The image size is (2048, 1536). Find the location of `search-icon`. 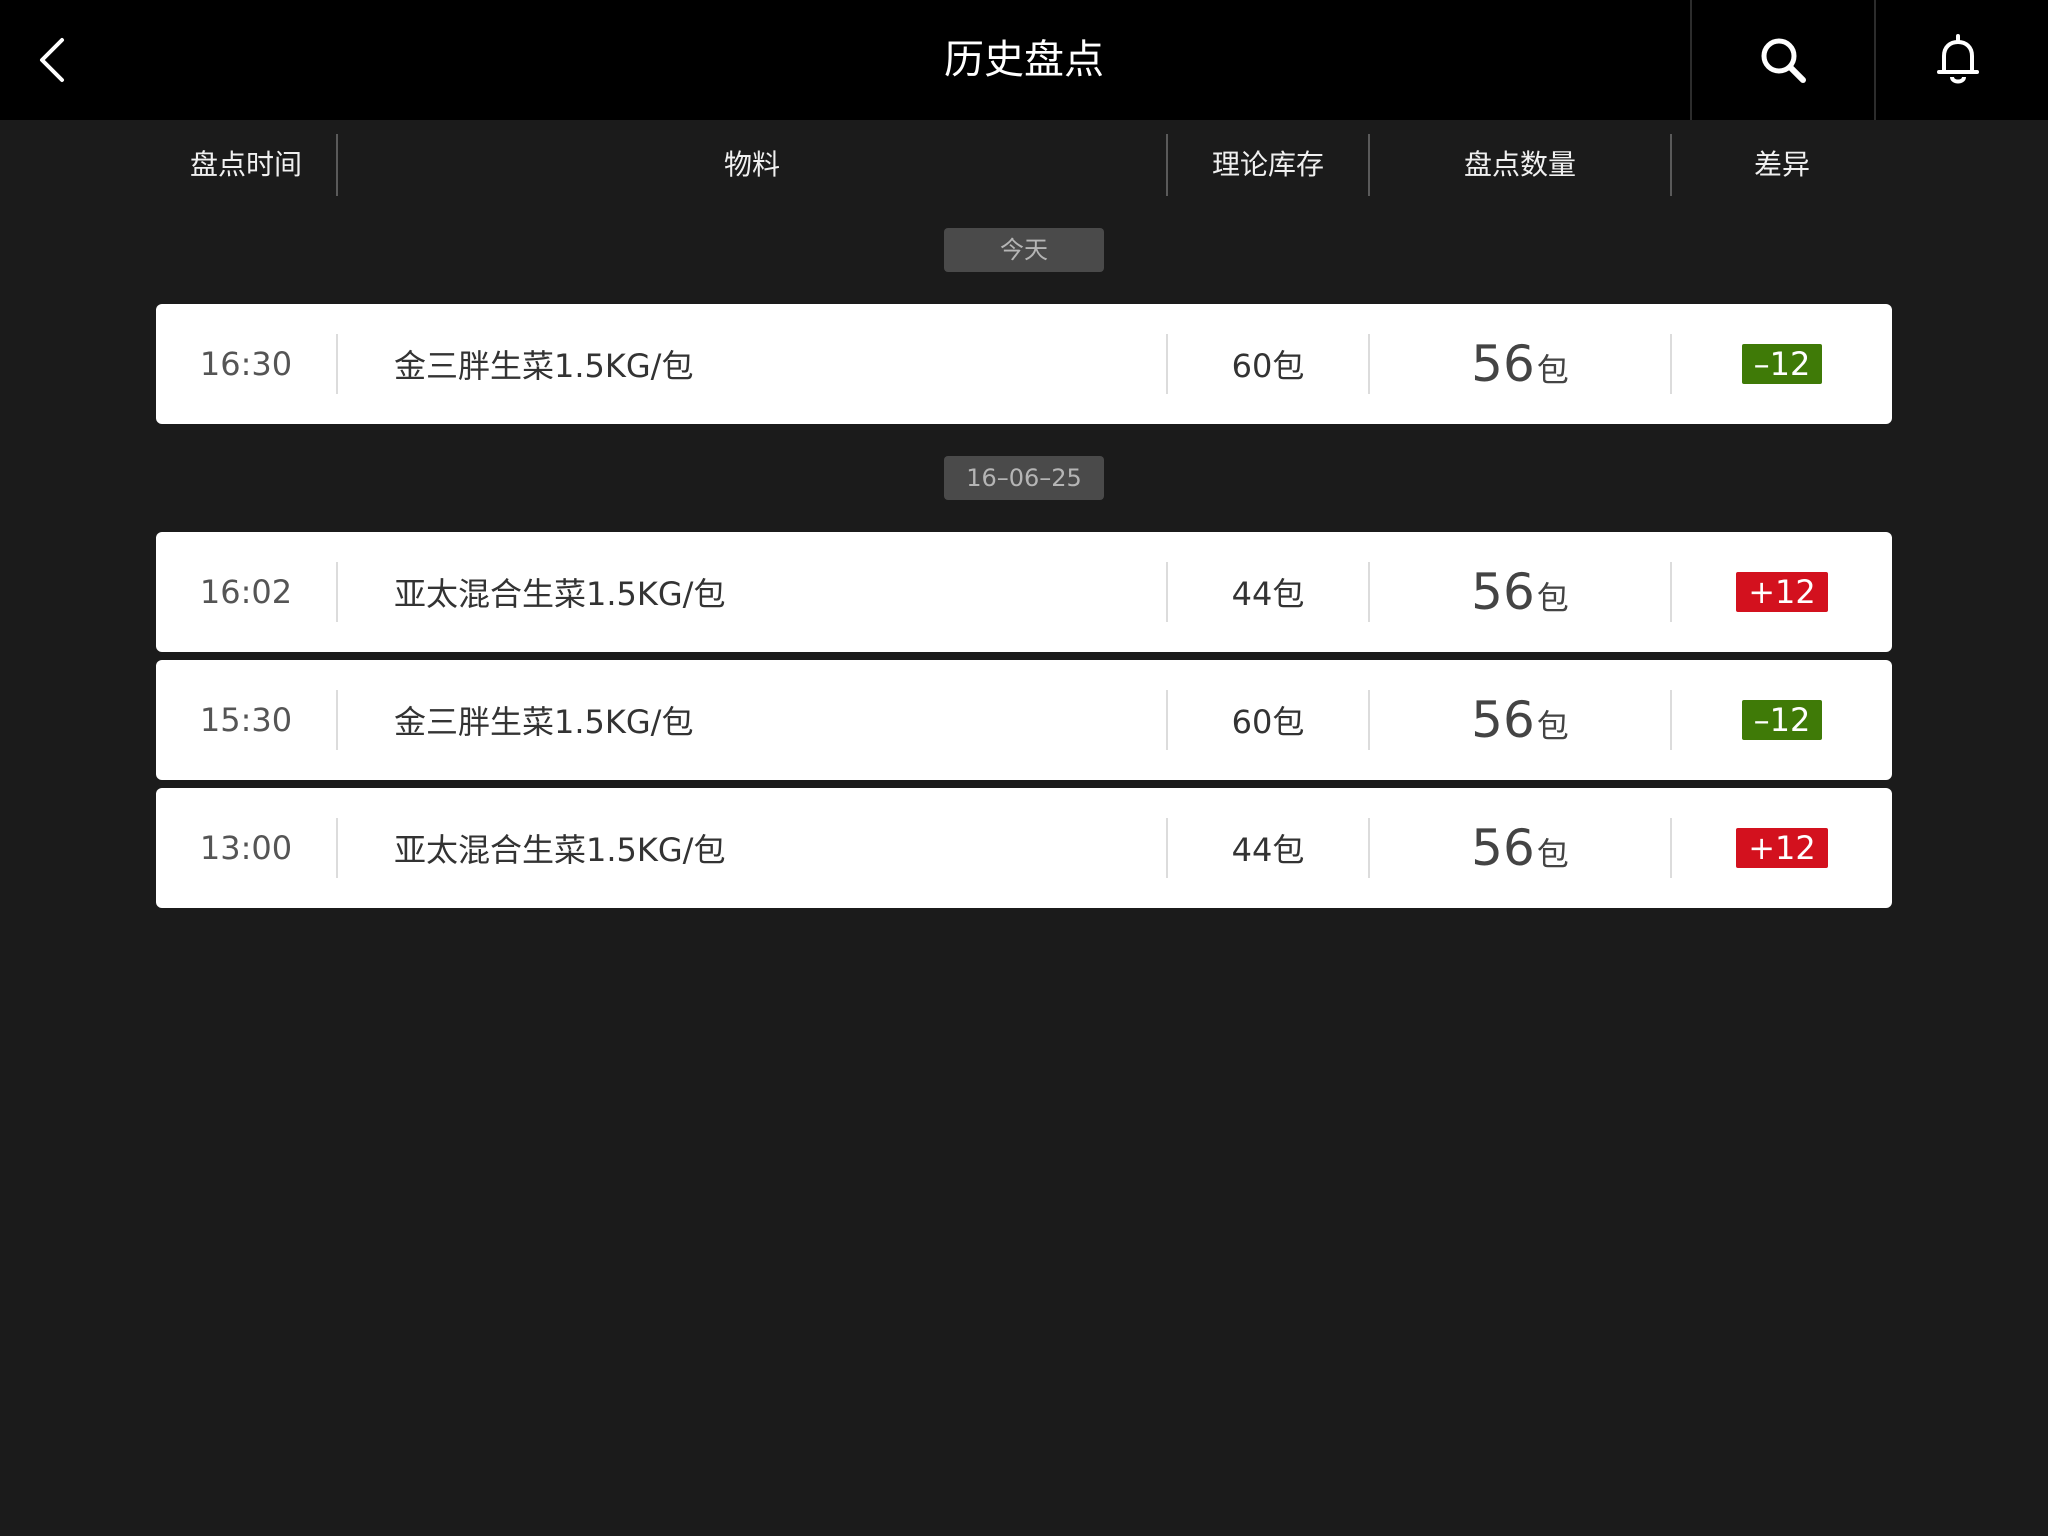

search-icon is located at coordinates (1783, 60).